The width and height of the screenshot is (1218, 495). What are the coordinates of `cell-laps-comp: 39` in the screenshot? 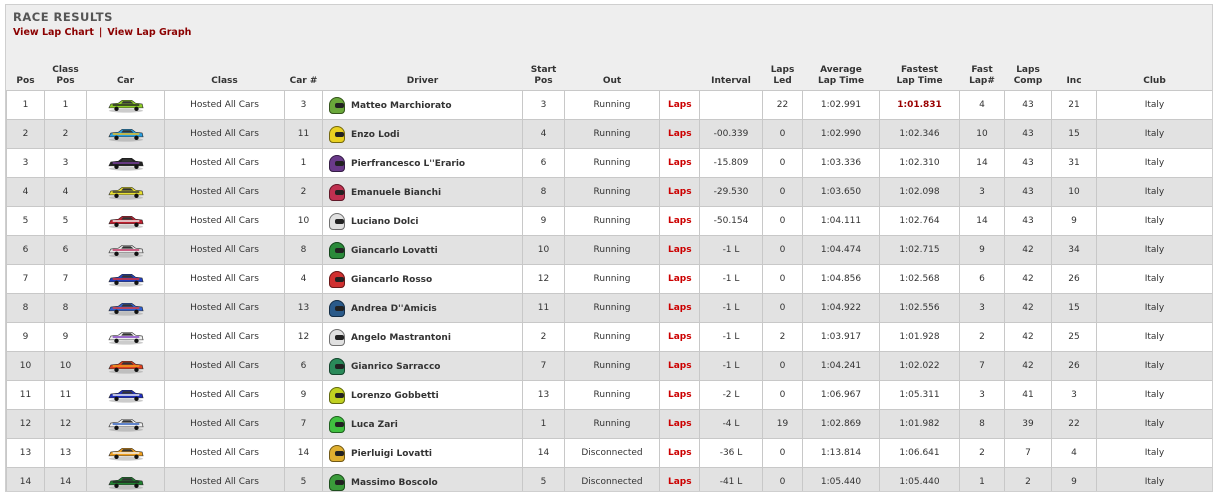 It's located at (1028, 424).